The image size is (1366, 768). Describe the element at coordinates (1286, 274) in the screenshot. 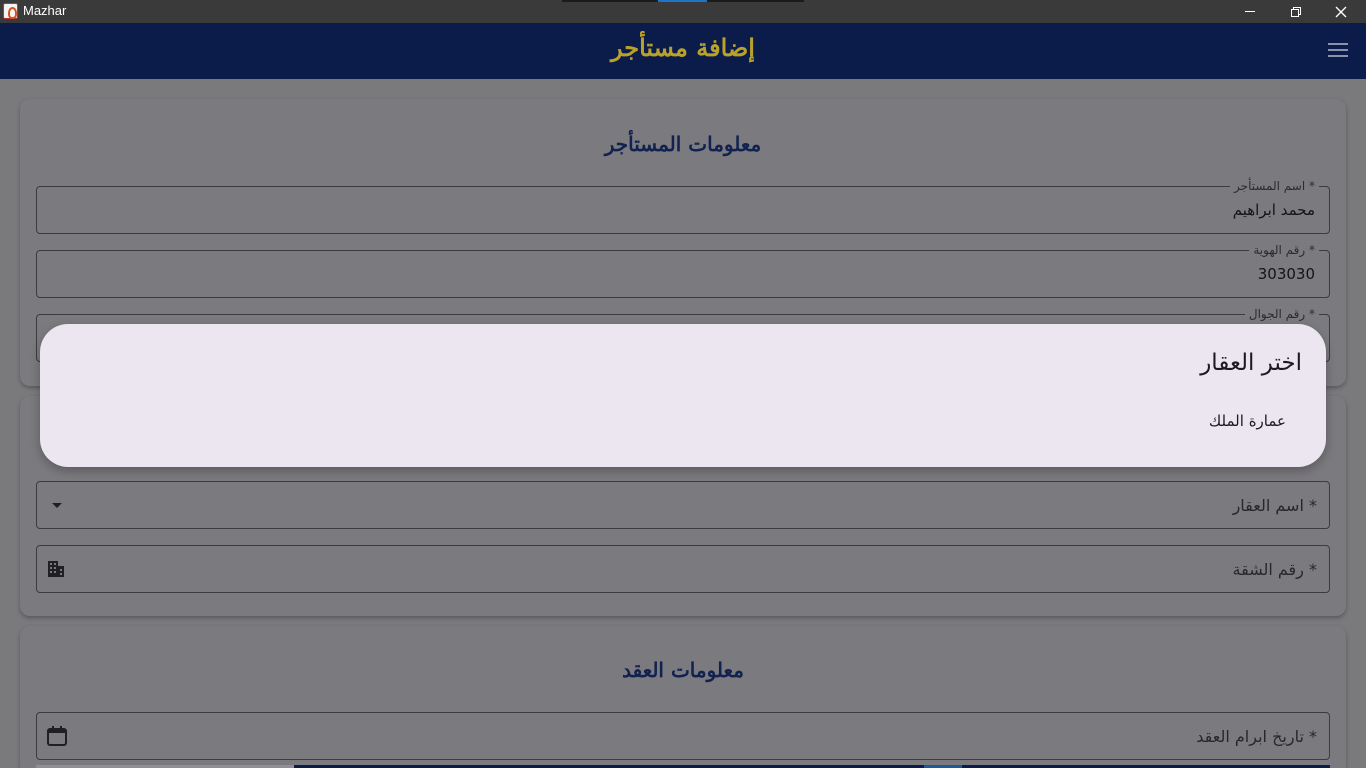

I see `tenant-id-value: 303030` at that location.